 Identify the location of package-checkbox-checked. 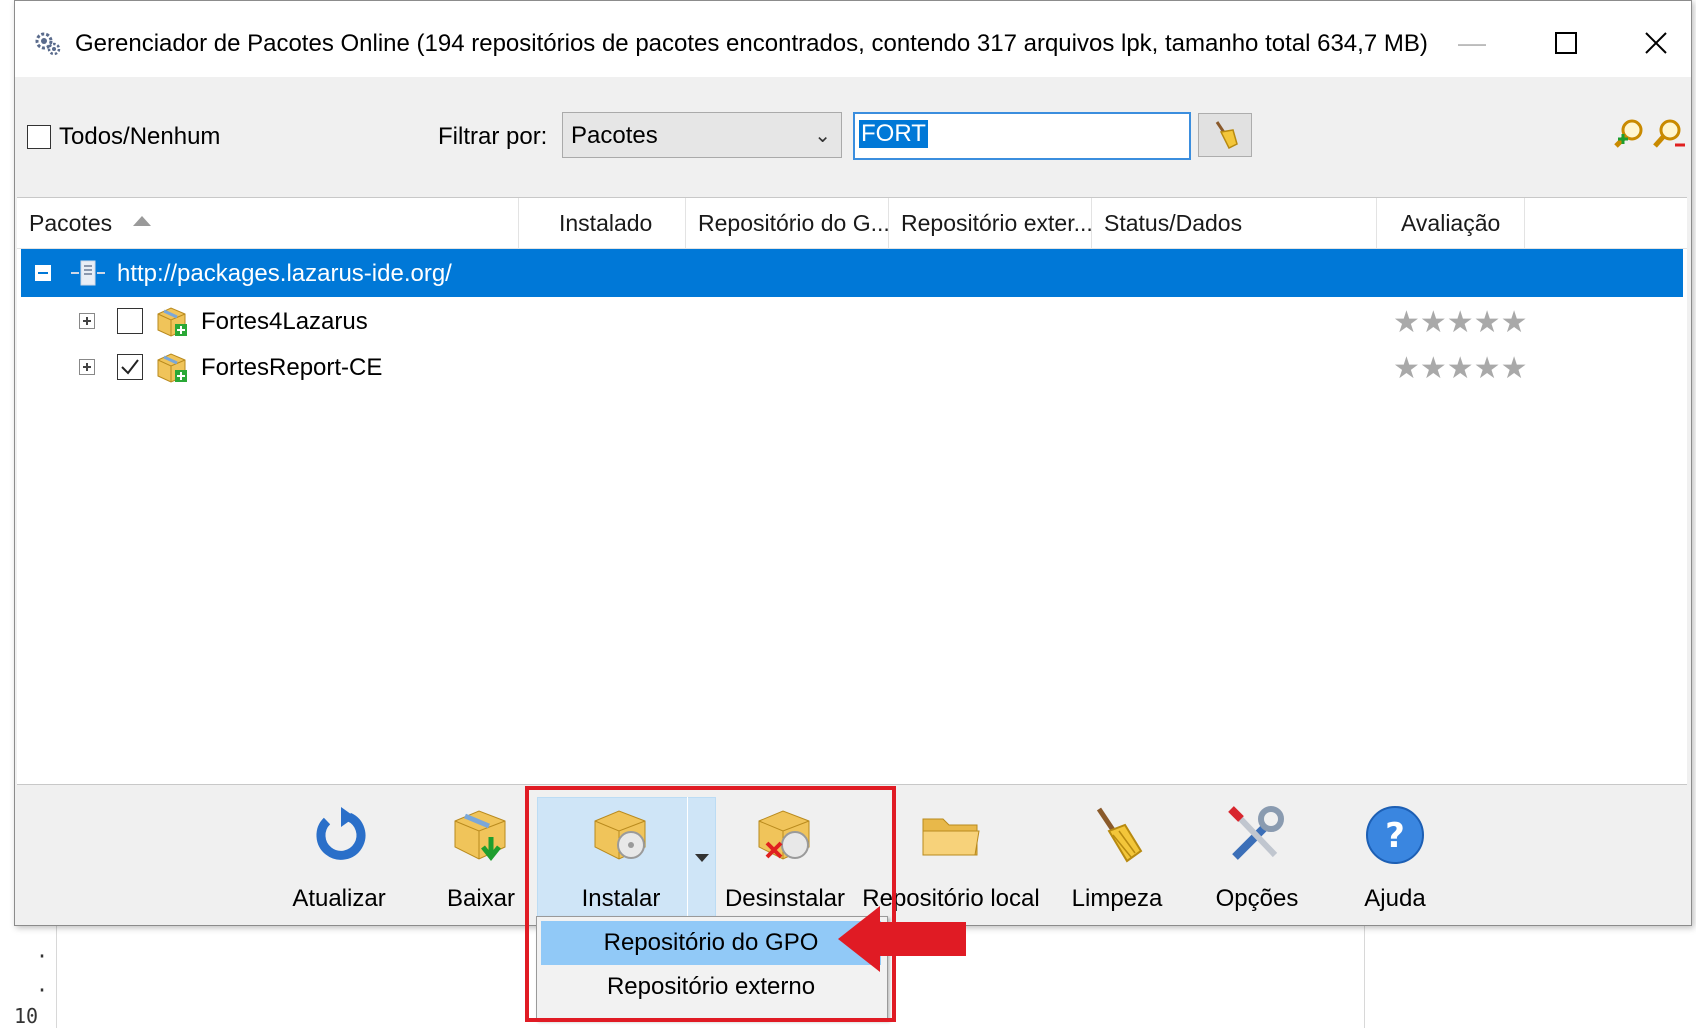
(130, 367).